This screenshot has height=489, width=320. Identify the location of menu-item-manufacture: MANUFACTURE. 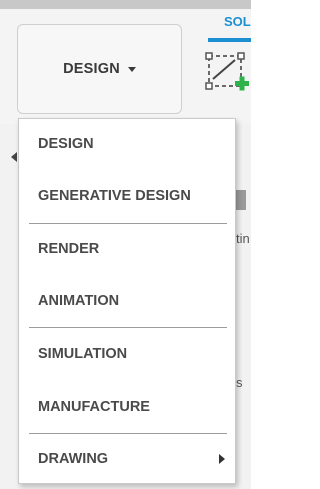
(127, 407).